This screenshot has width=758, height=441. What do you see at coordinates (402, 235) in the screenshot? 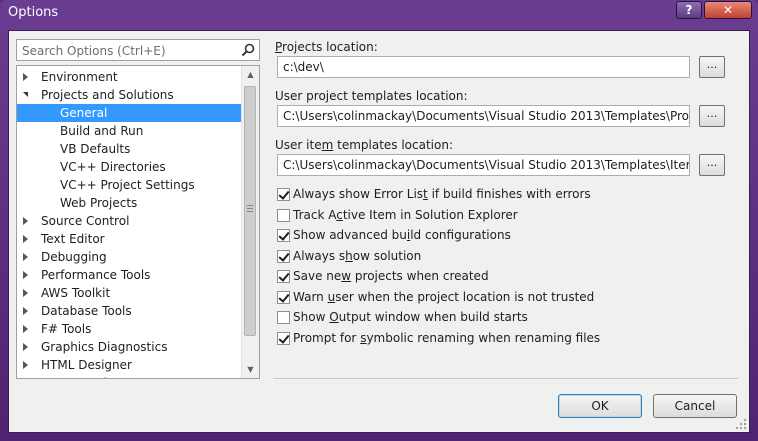
I see `checkbox-label: Show advanced build configurations` at bounding box center [402, 235].